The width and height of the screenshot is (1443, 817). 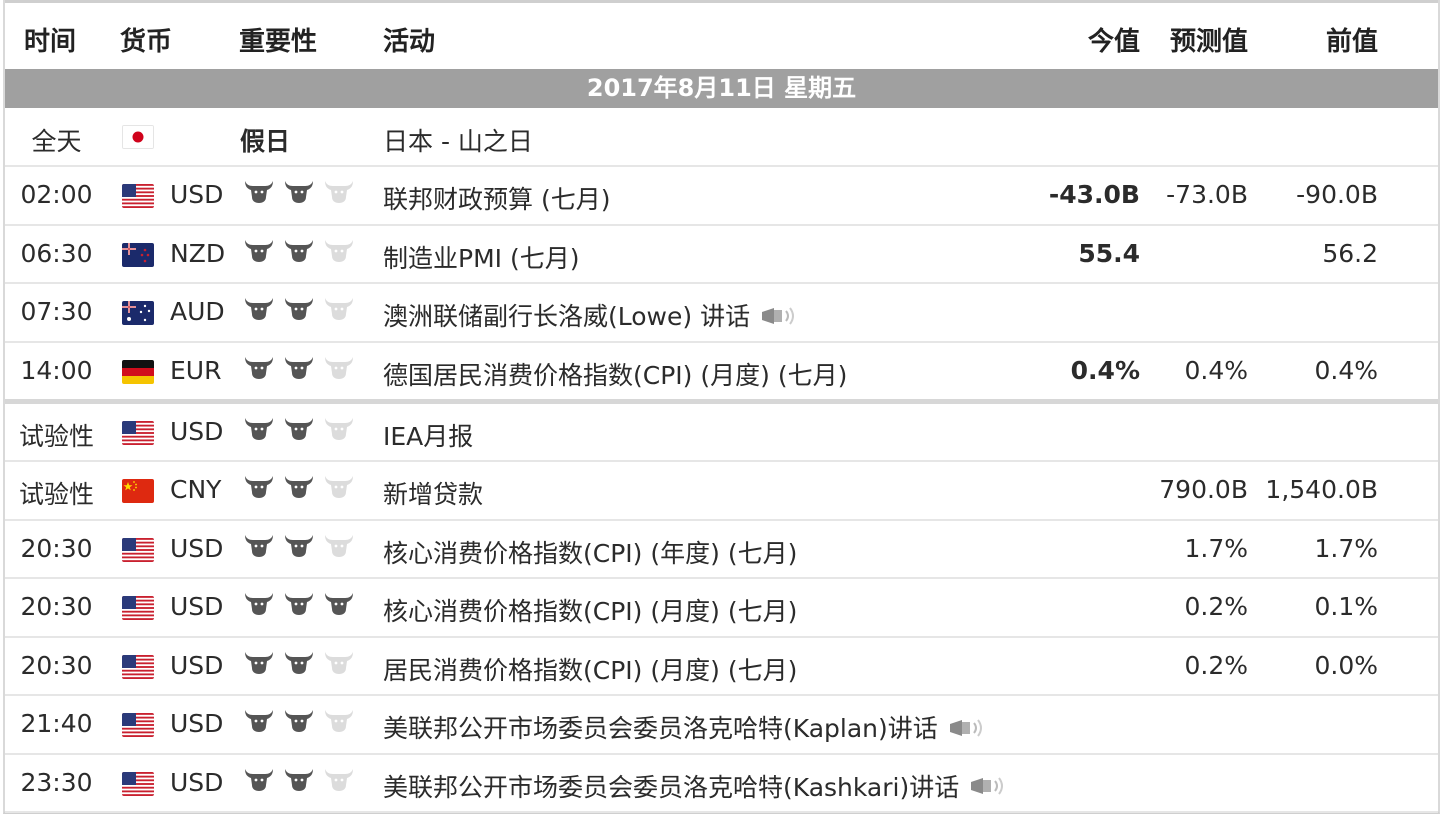 I want to click on event-row: 02:00 USD 联邦财政预算 (七月) -43.0B -73.0B -90.0B, so click(x=721, y=196).